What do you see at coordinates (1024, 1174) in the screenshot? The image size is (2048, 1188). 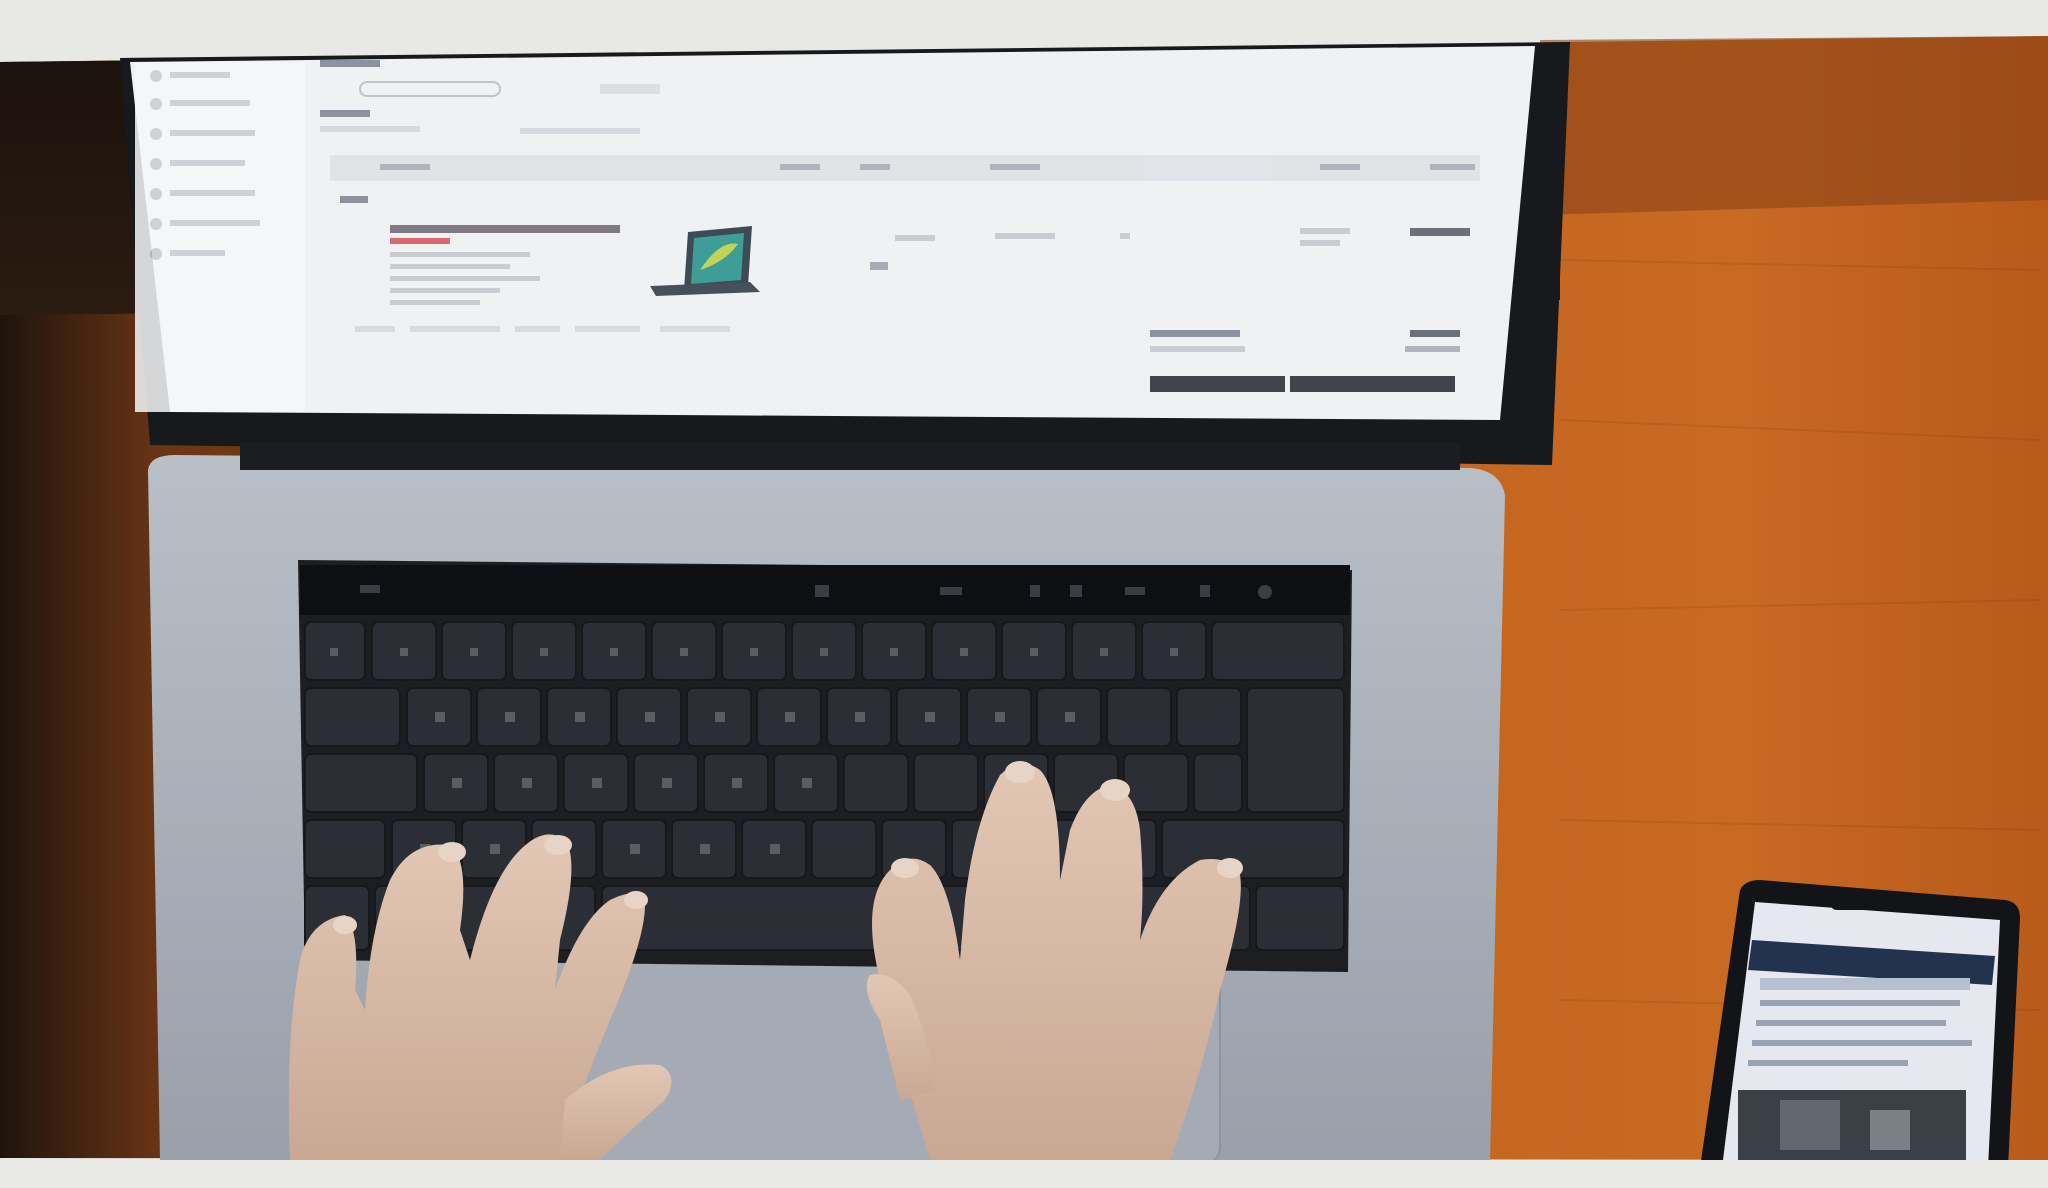 I see `photo-border-bottom` at bounding box center [1024, 1174].